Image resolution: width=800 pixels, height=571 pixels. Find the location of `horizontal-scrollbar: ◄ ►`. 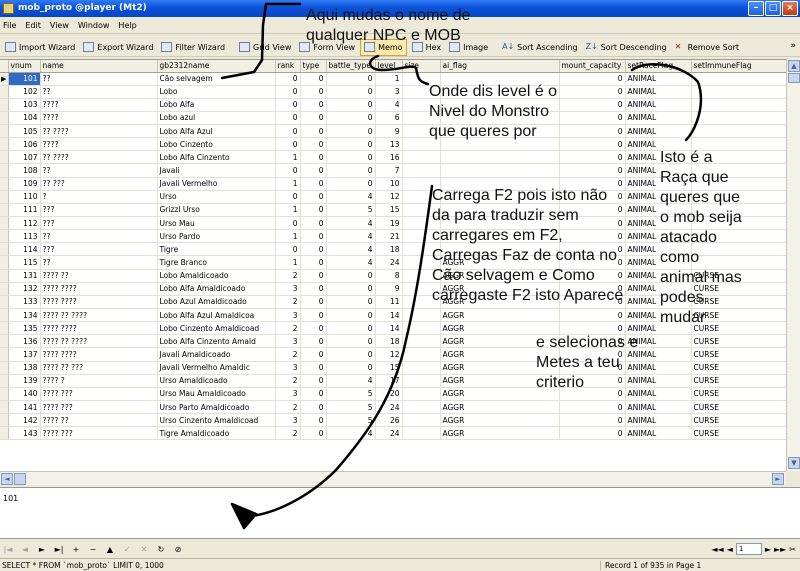

horizontal-scrollbar: ◄ ► is located at coordinates (393, 478).